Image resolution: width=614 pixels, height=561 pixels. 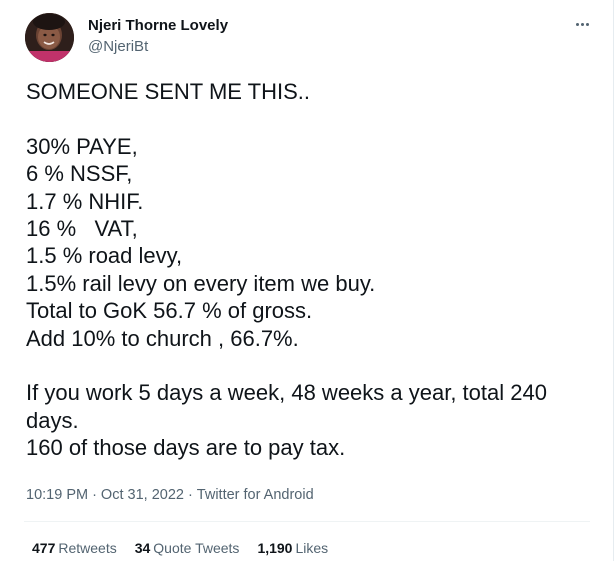 What do you see at coordinates (312, 548) in the screenshot?
I see `likes-label: Likes` at bounding box center [312, 548].